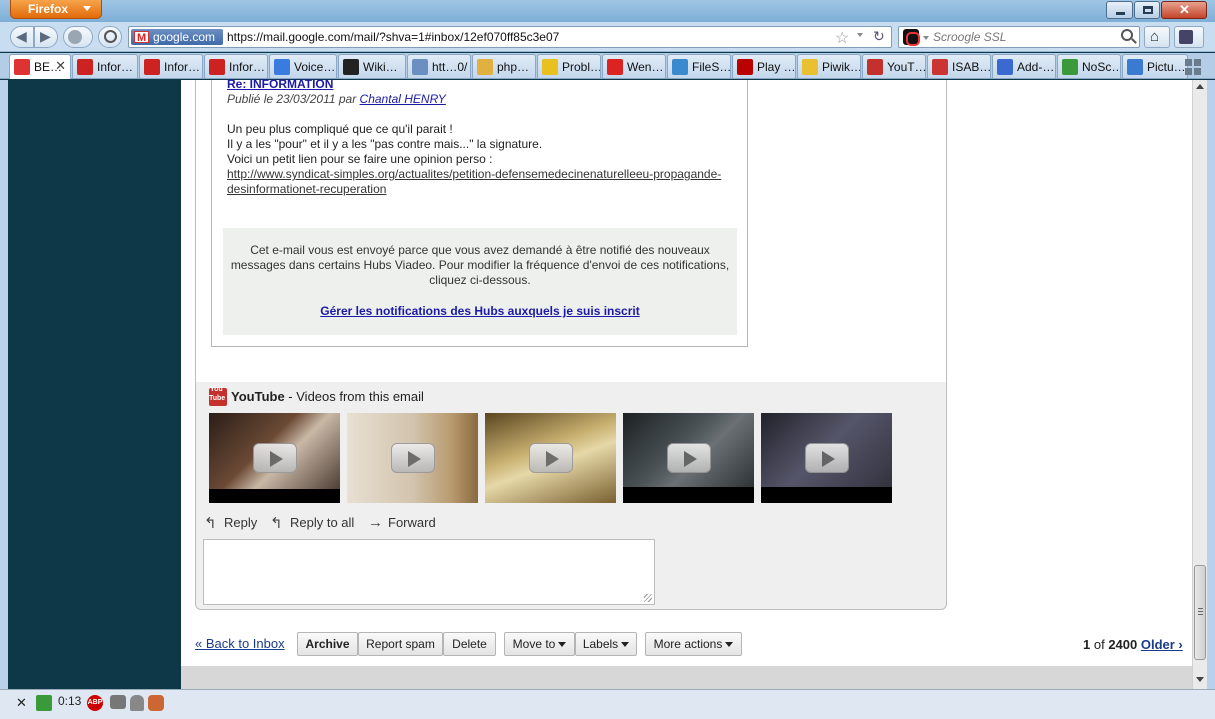 This screenshot has width=1215, height=719. What do you see at coordinates (1188, 62) in the screenshot?
I see `grid-icon` at bounding box center [1188, 62].